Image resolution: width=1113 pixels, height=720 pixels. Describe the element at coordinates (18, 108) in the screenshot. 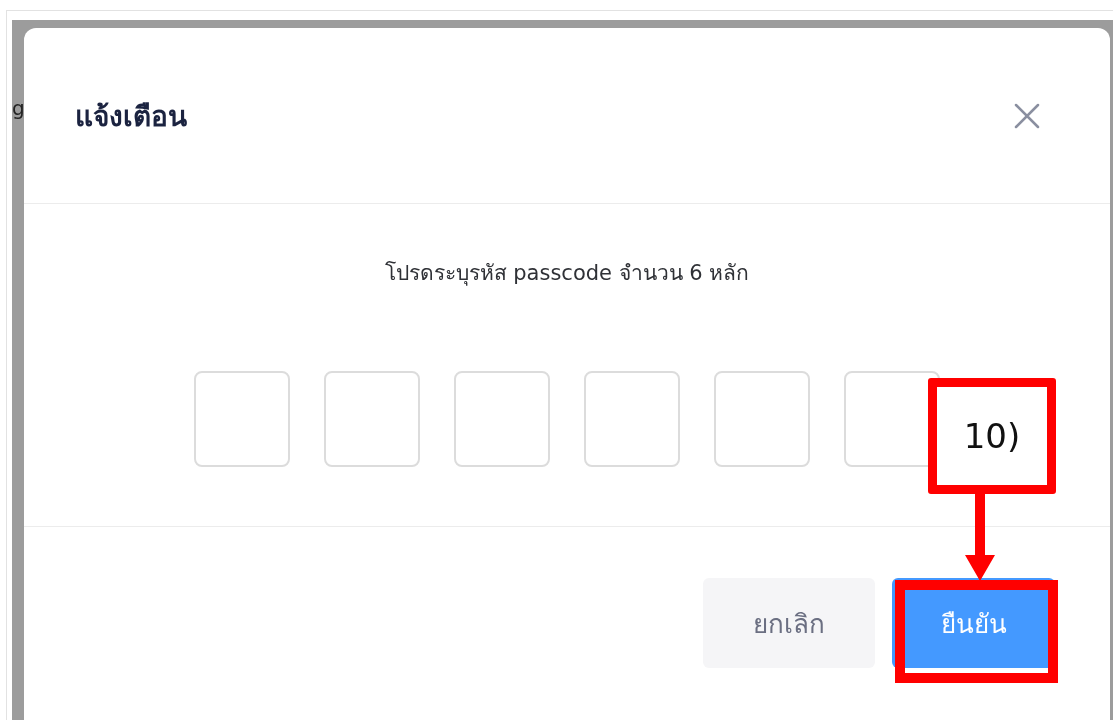

I see `background-text: g` at that location.